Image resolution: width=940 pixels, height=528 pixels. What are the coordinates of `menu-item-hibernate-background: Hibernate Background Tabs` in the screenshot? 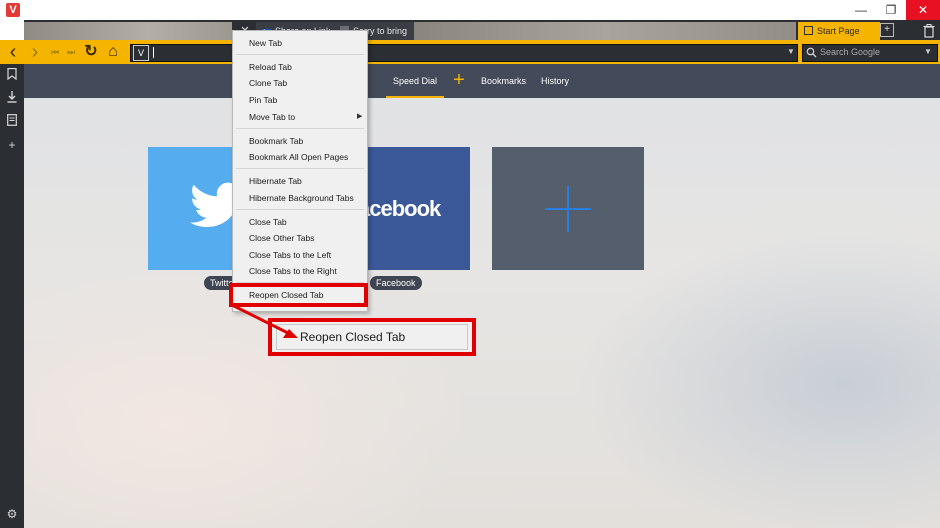 It's located at (301, 198).